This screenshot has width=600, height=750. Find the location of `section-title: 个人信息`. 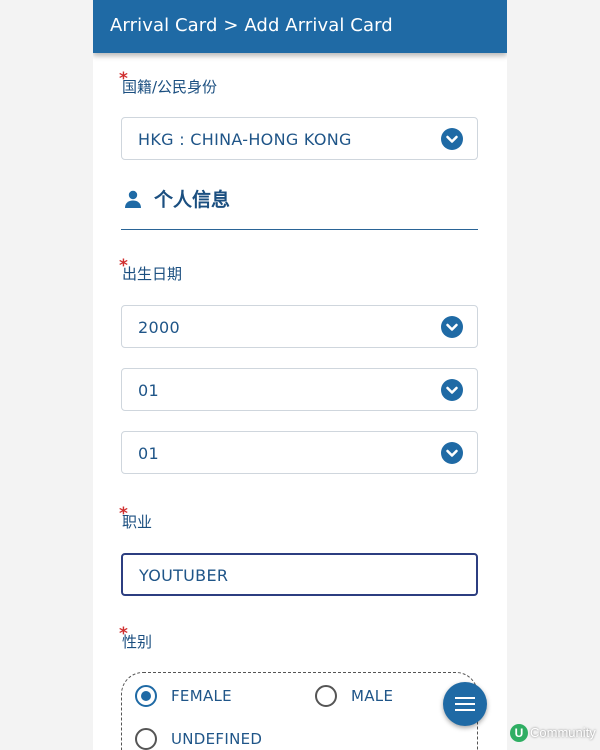

section-title: 个人信息 is located at coordinates (192, 200).